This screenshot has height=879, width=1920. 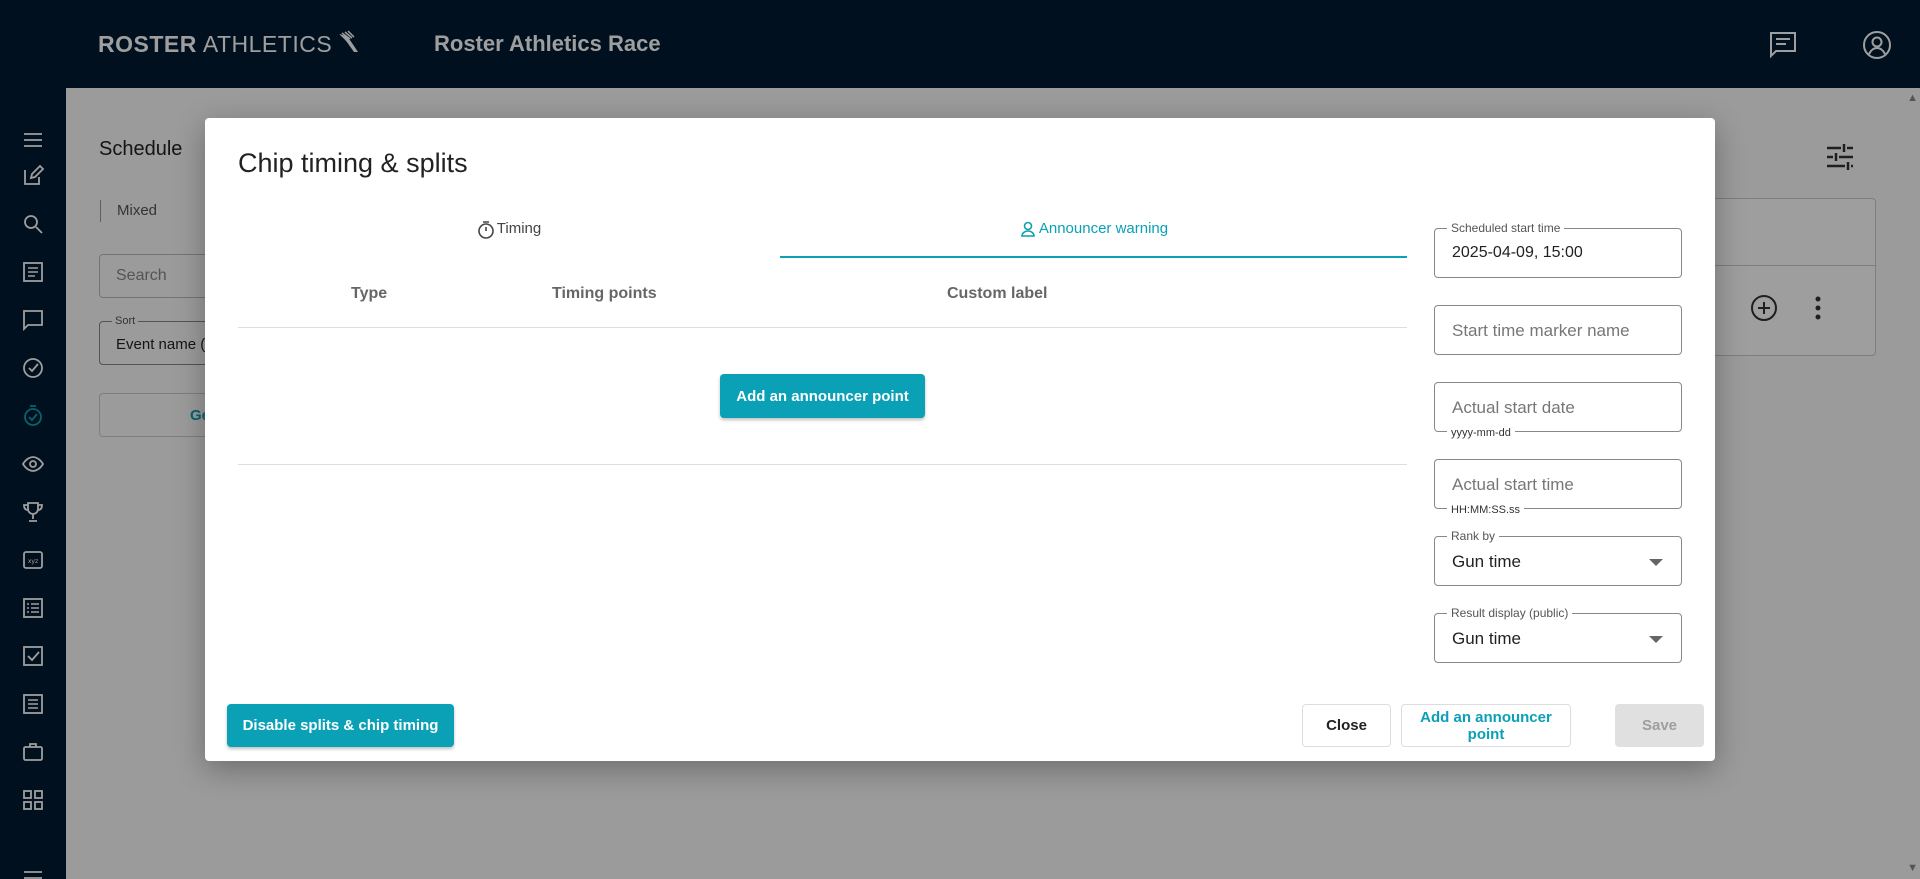 What do you see at coordinates (1912, 98) in the screenshot?
I see `scroll-up-arrow: ▲` at bounding box center [1912, 98].